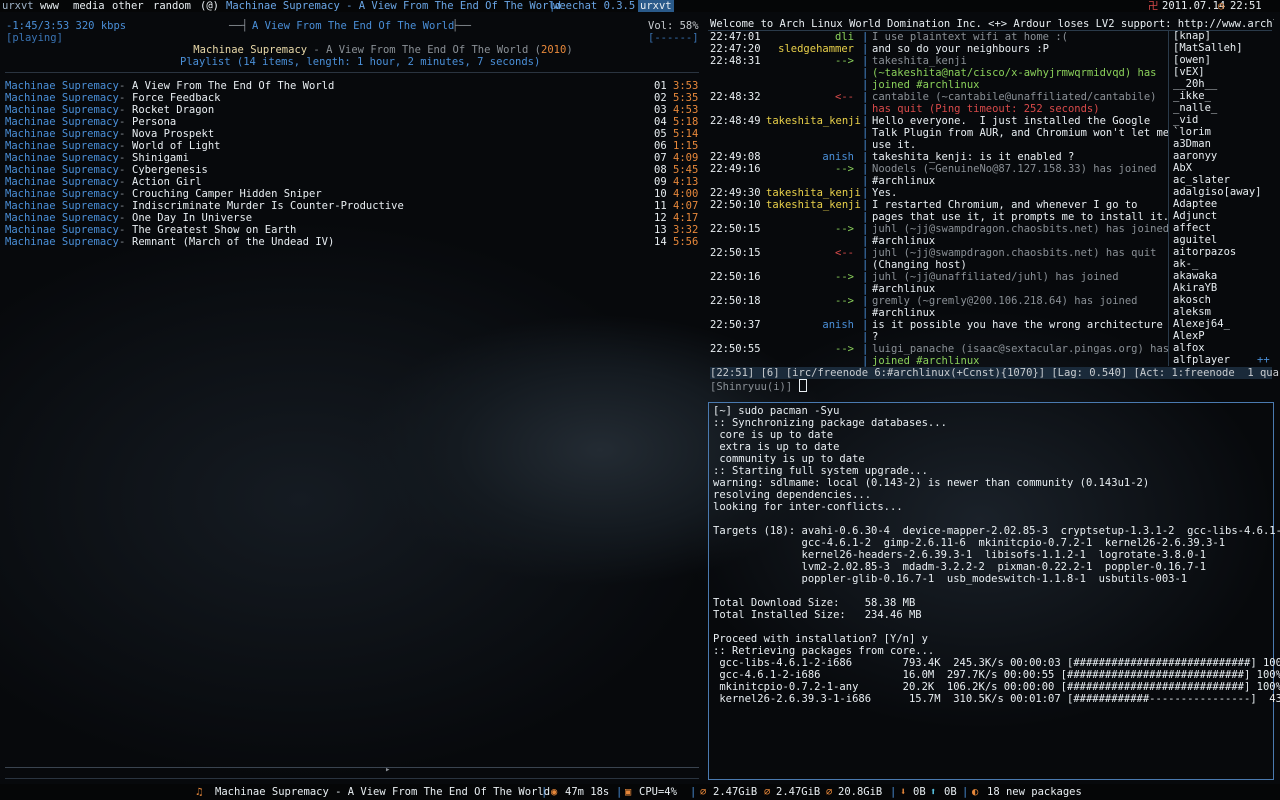 Image resolution: width=1280 pixels, height=800 pixels. I want to click on nicklist-item: aleksm, so click(1223, 312).